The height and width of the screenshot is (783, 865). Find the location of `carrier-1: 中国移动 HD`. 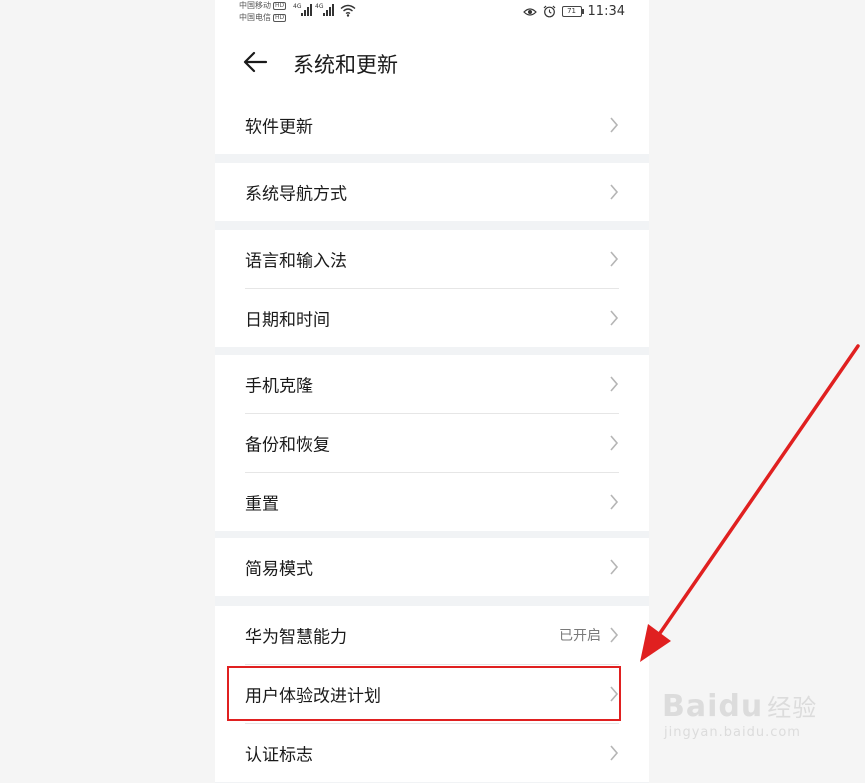

carrier-1: 中国移动 HD is located at coordinates (263, 5).